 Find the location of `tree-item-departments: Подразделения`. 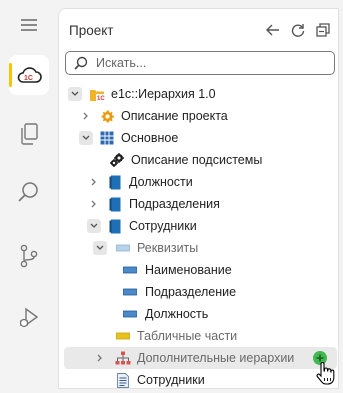

tree-item-departments: Подразделения is located at coordinates (198, 204).